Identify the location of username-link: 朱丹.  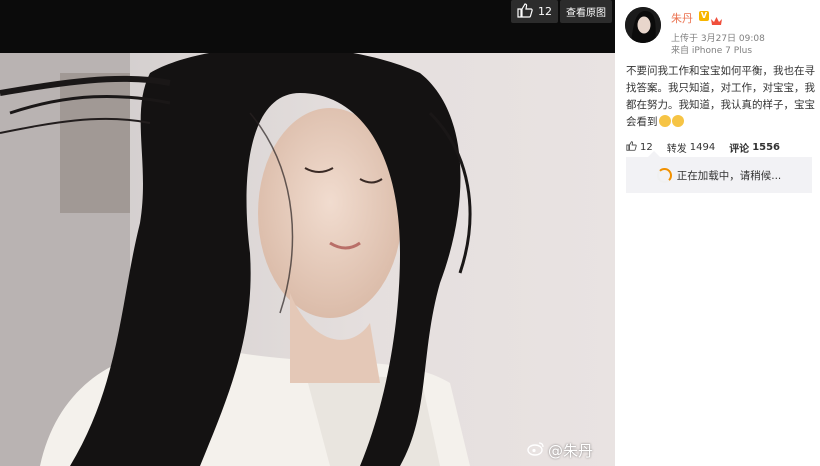
(682, 18).